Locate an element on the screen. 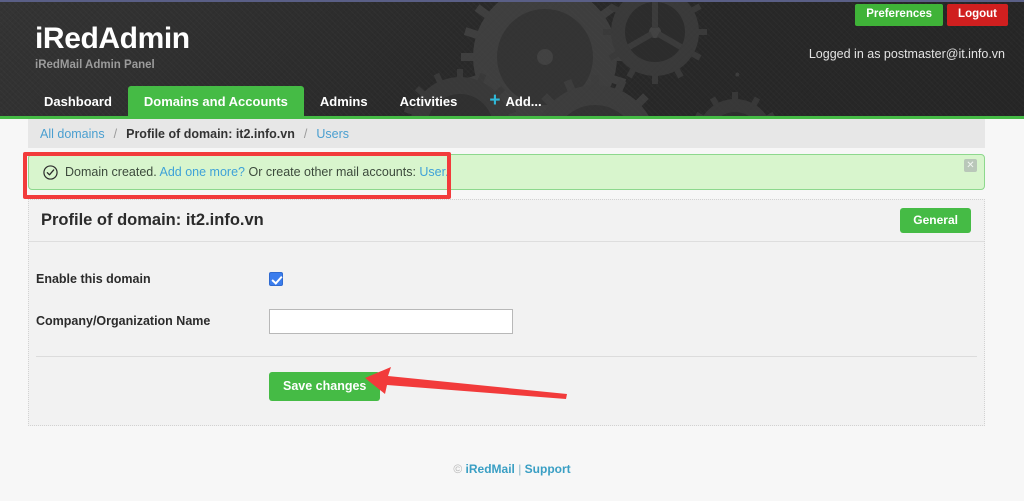  nav-item-dashboard: Dashboard is located at coordinates (78, 101).